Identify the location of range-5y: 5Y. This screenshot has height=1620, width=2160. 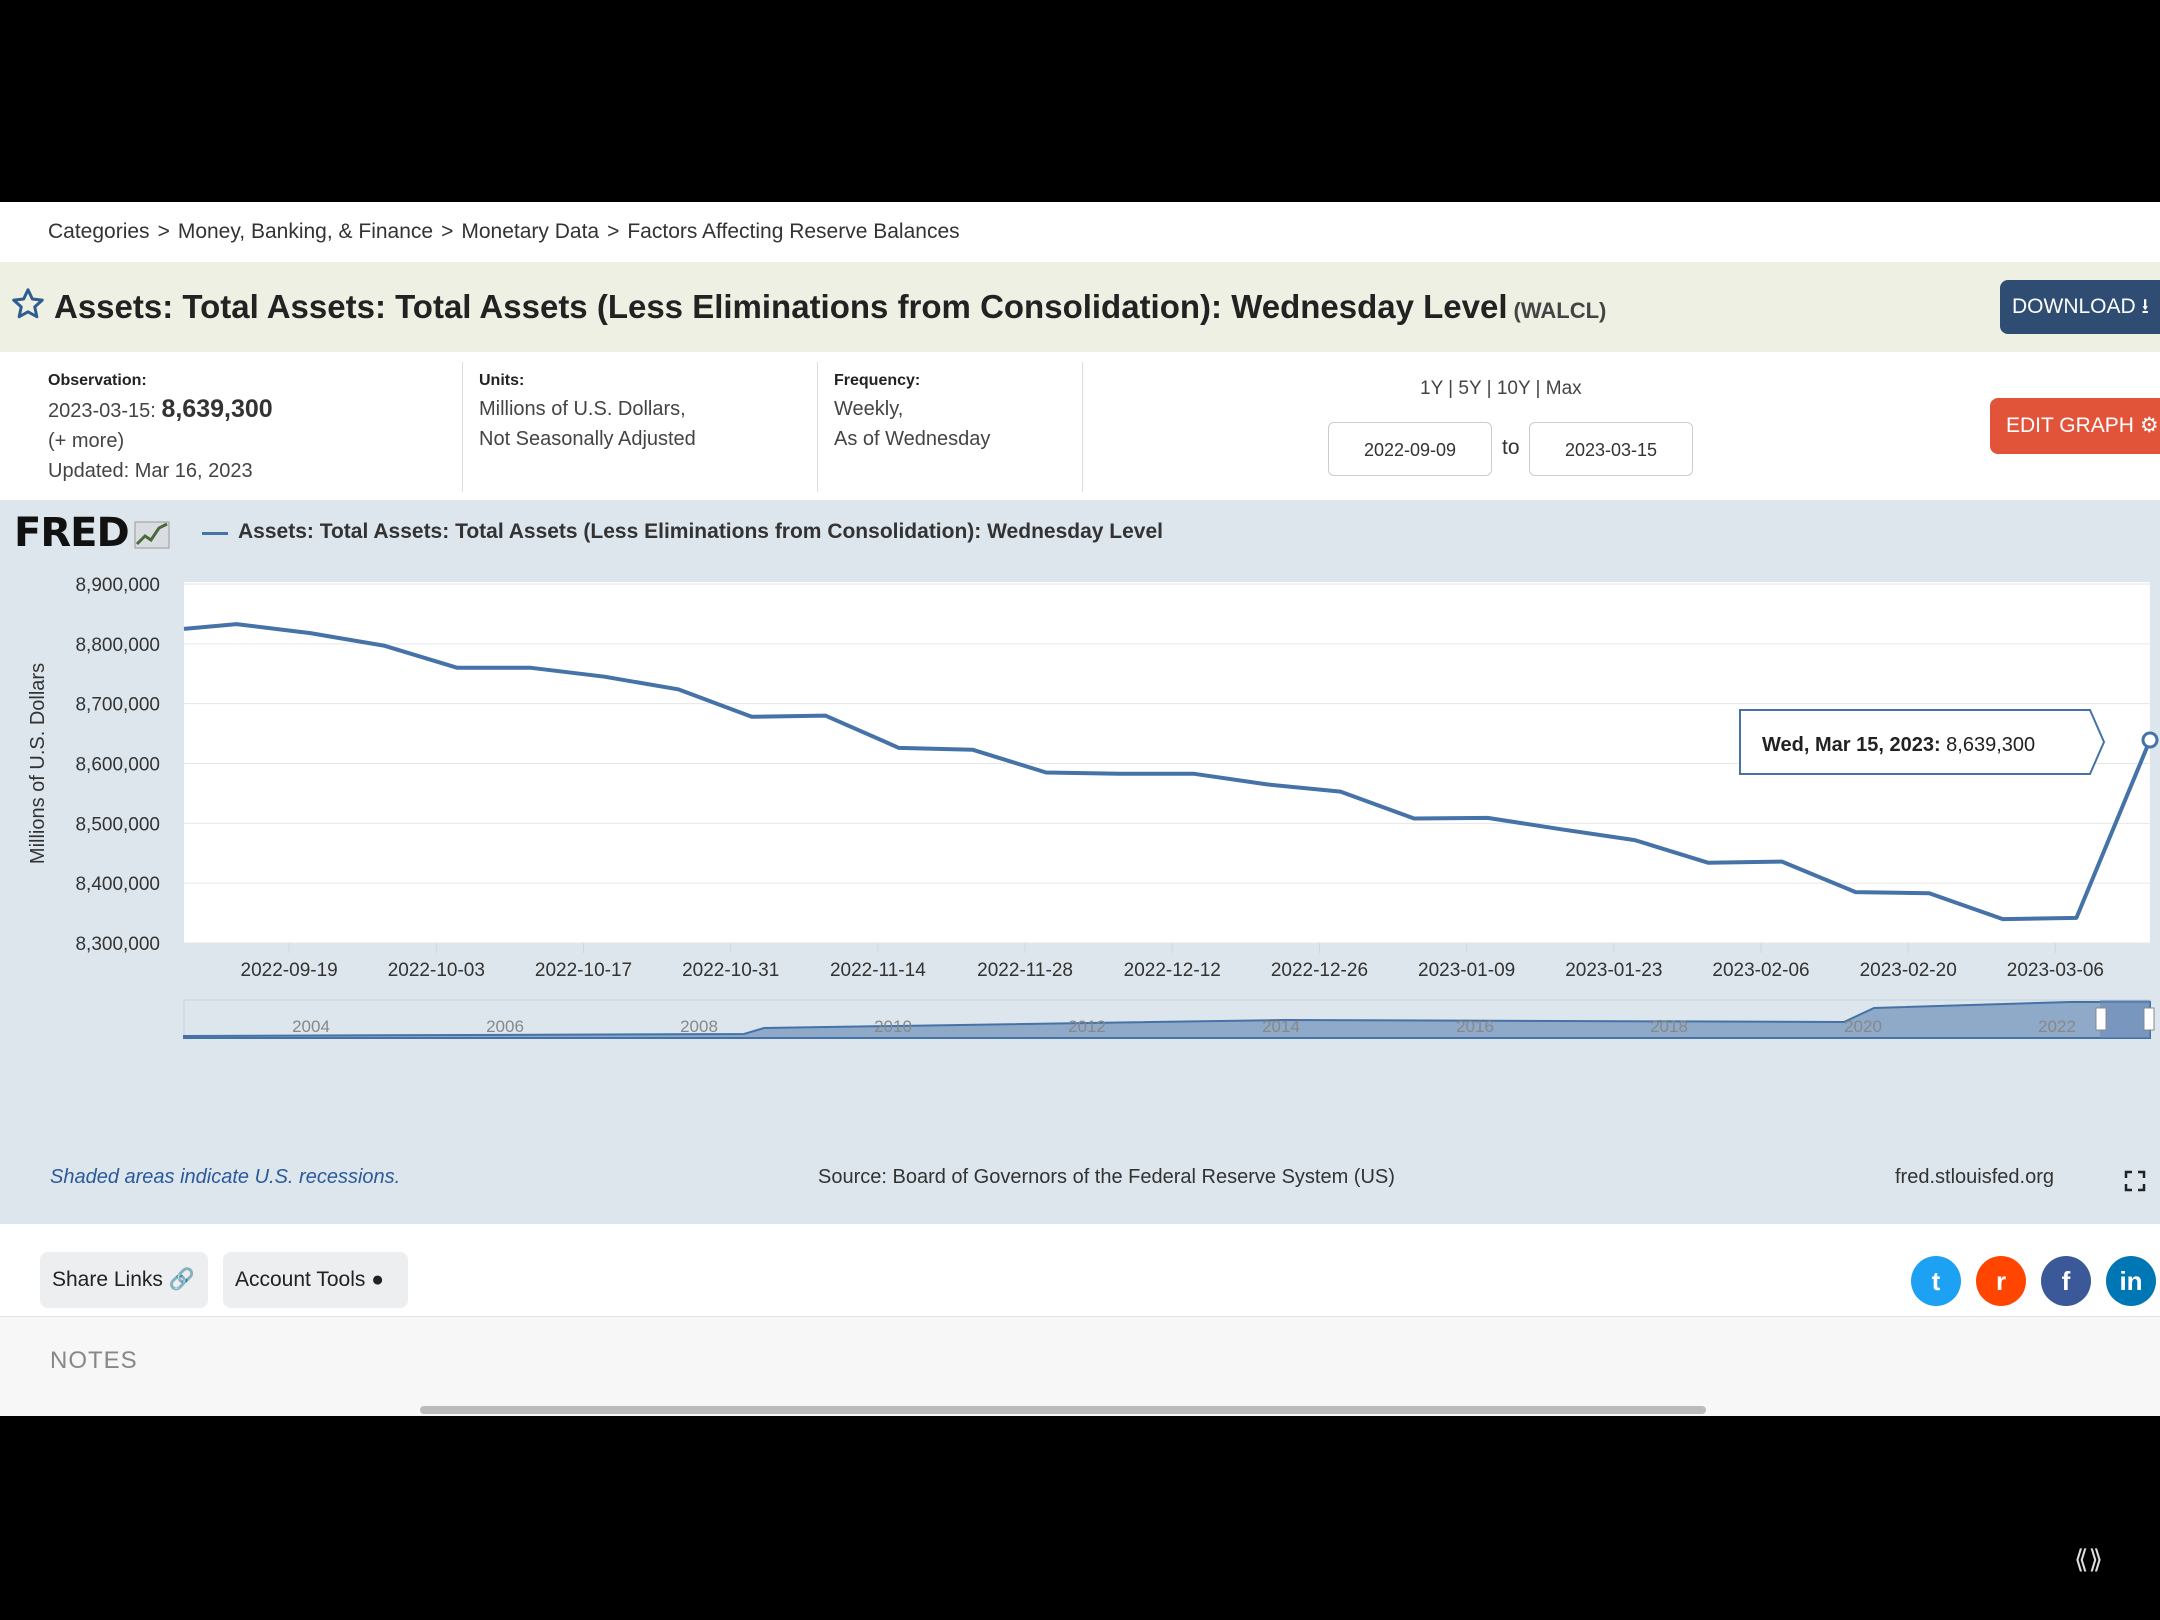
(1469, 388).